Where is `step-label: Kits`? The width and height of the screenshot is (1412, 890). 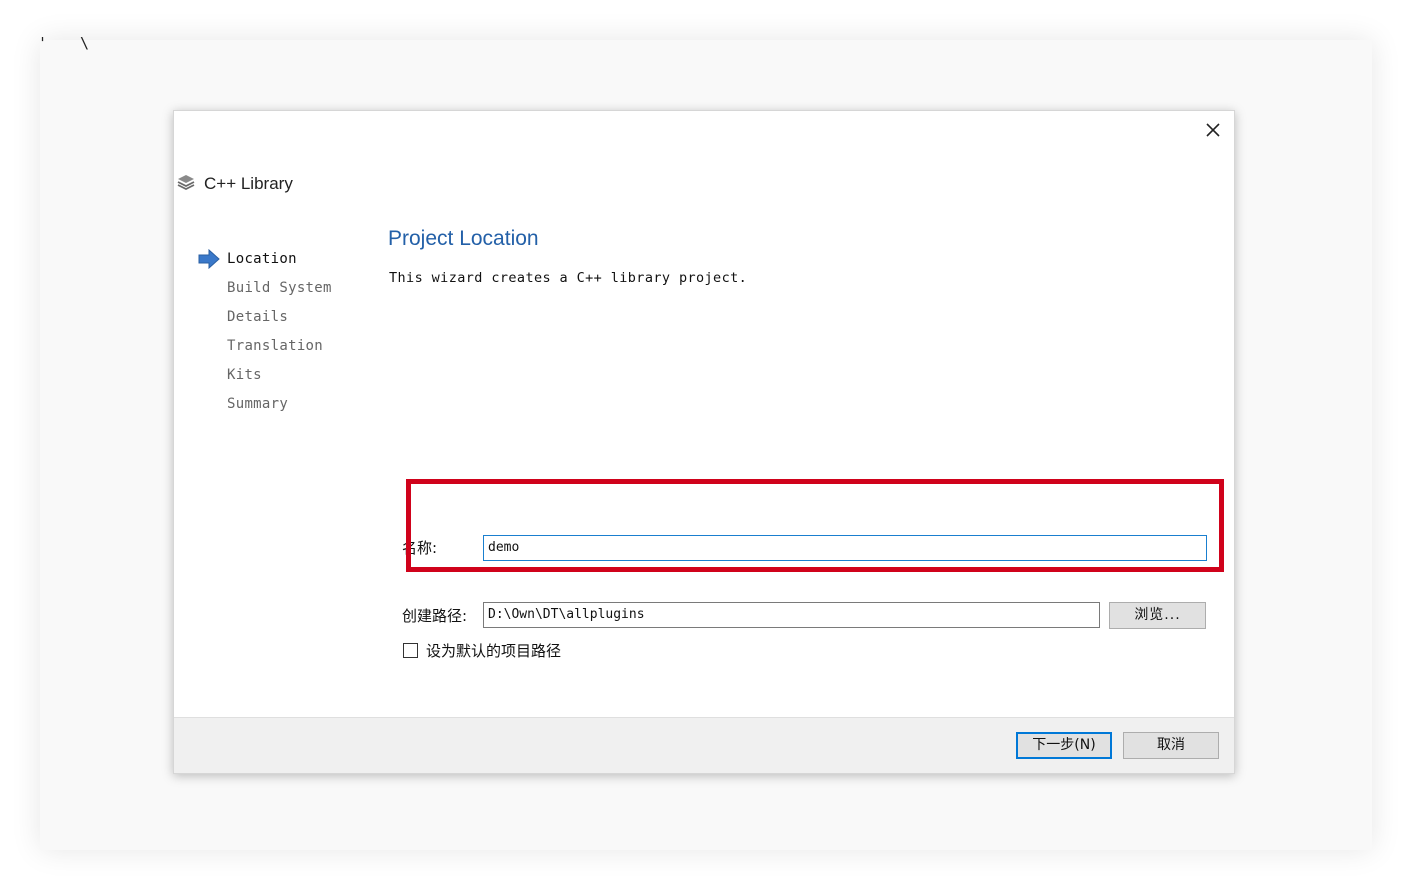 step-label: Kits is located at coordinates (244, 375).